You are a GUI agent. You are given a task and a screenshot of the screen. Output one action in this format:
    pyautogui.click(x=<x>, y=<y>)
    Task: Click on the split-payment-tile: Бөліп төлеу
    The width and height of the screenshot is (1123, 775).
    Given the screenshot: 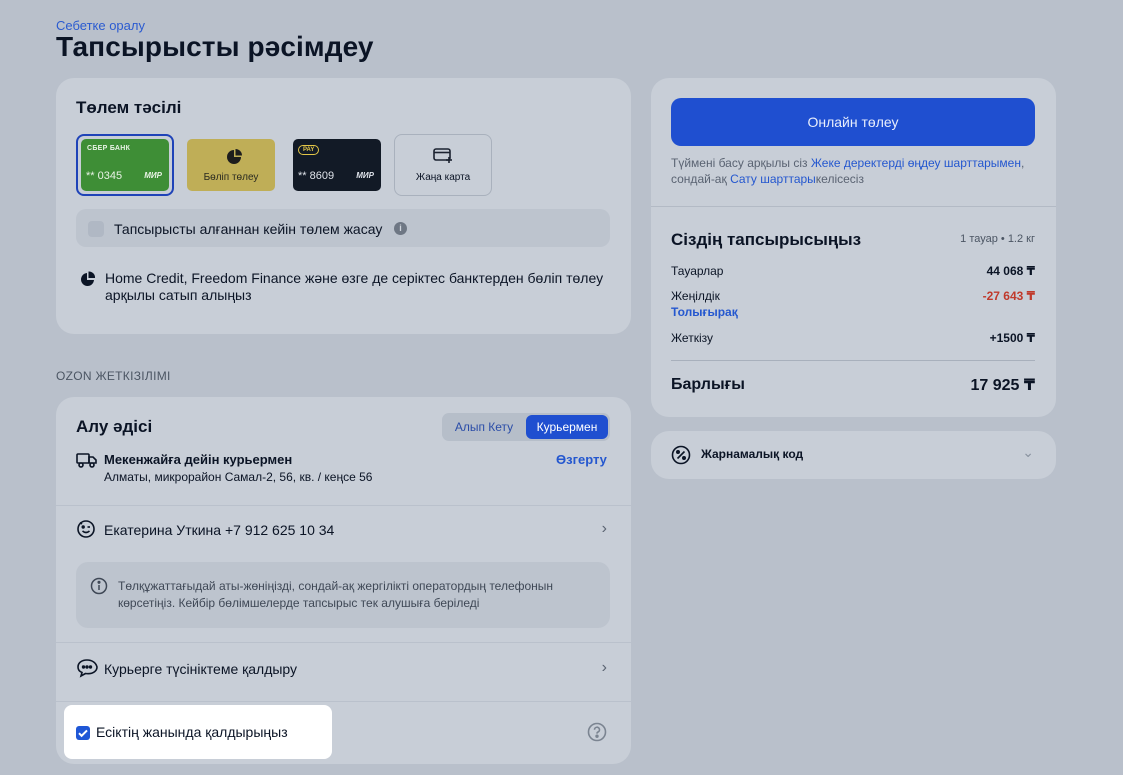 What is the action you would take?
    pyautogui.click(x=231, y=165)
    